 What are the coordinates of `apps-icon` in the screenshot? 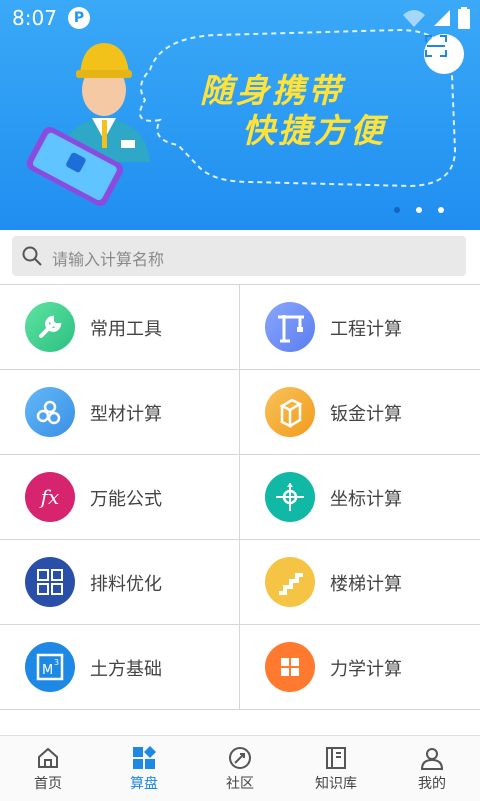 It's located at (144, 757).